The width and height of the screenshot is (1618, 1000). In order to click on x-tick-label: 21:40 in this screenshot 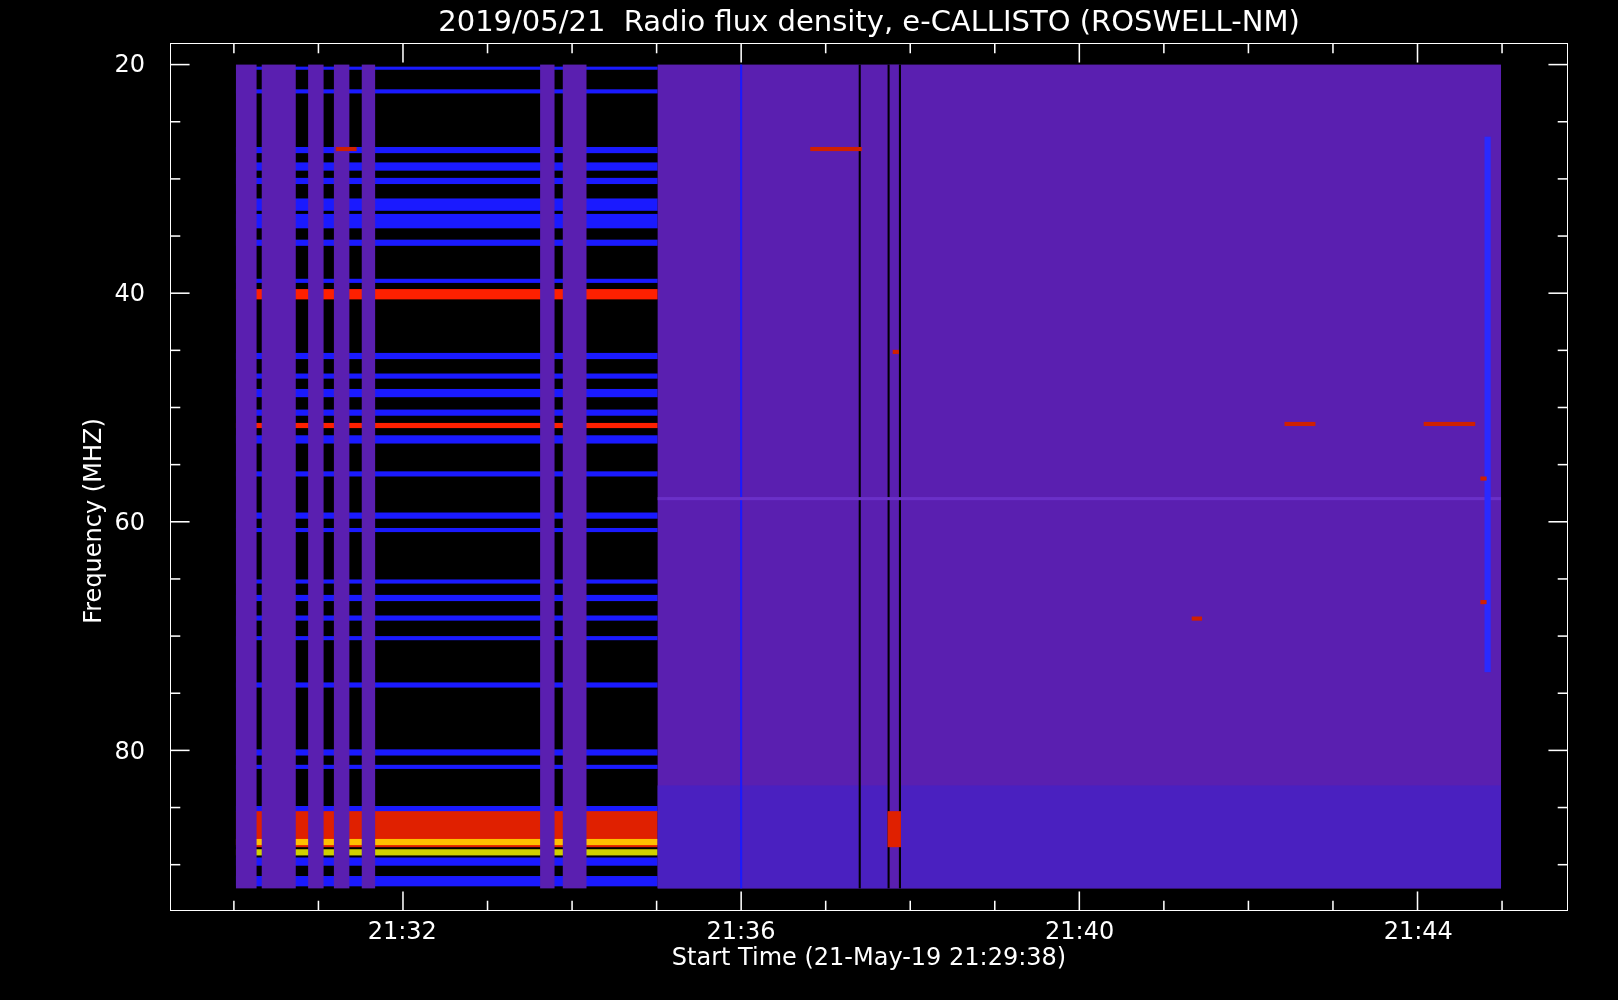, I will do `click(1080, 931)`.